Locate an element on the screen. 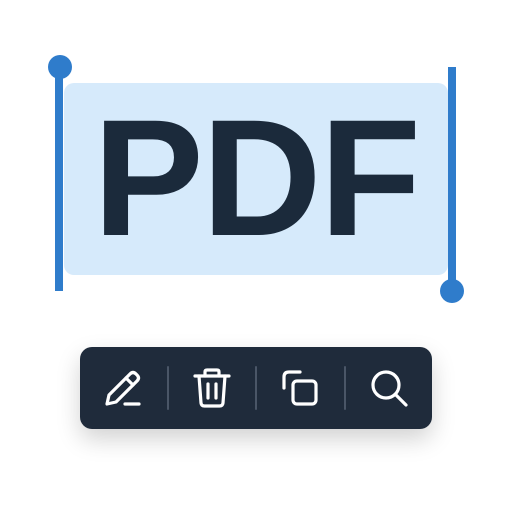 The width and height of the screenshot is (512, 512). selection-end-handle is located at coordinates (452, 291).